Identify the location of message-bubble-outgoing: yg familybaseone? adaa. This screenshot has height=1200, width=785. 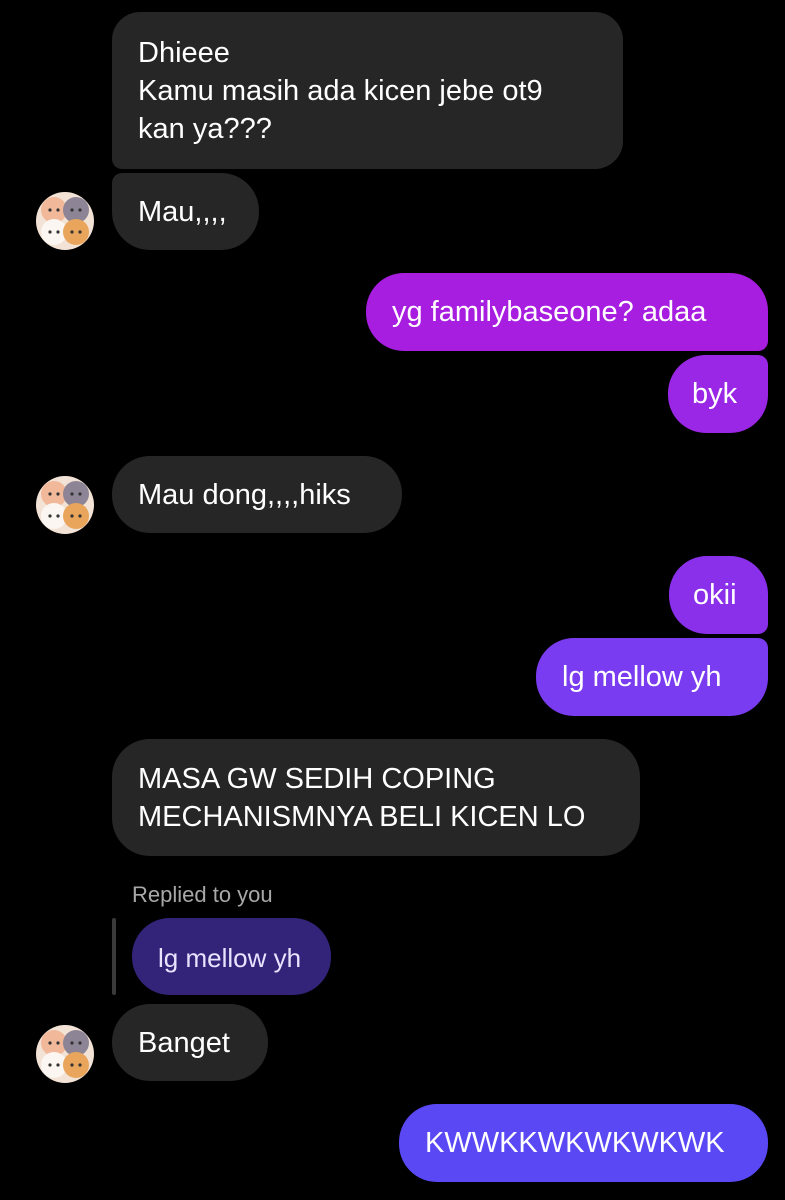
(567, 312).